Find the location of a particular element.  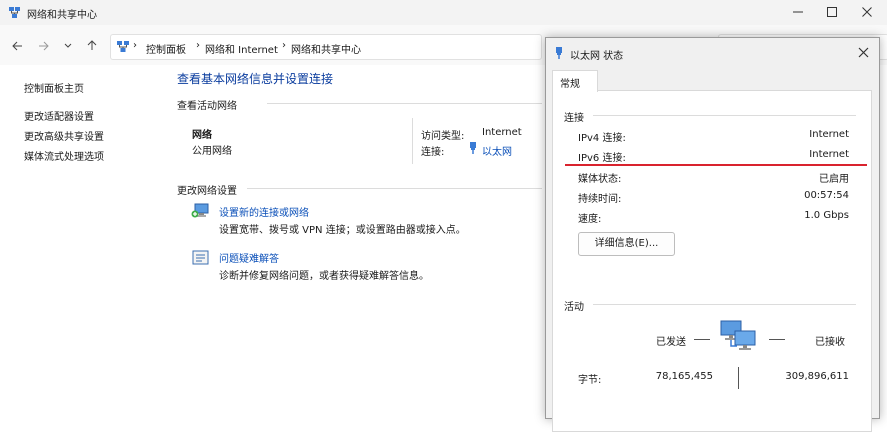

bytes-label: 字节: is located at coordinates (590, 380).